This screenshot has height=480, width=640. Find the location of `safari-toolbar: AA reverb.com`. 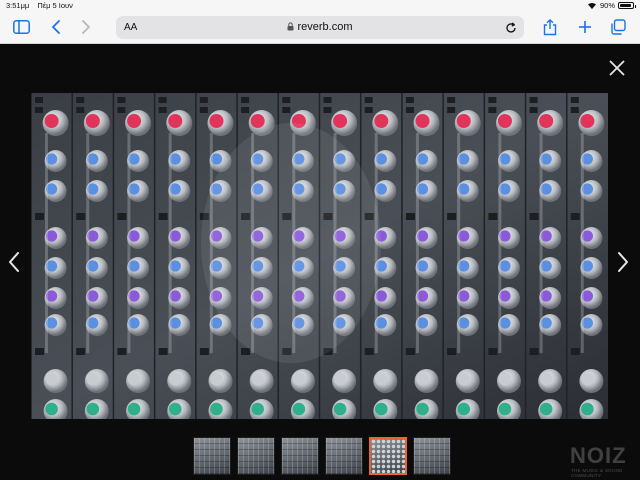

safari-toolbar: AA reverb.com is located at coordinates (320, 27).